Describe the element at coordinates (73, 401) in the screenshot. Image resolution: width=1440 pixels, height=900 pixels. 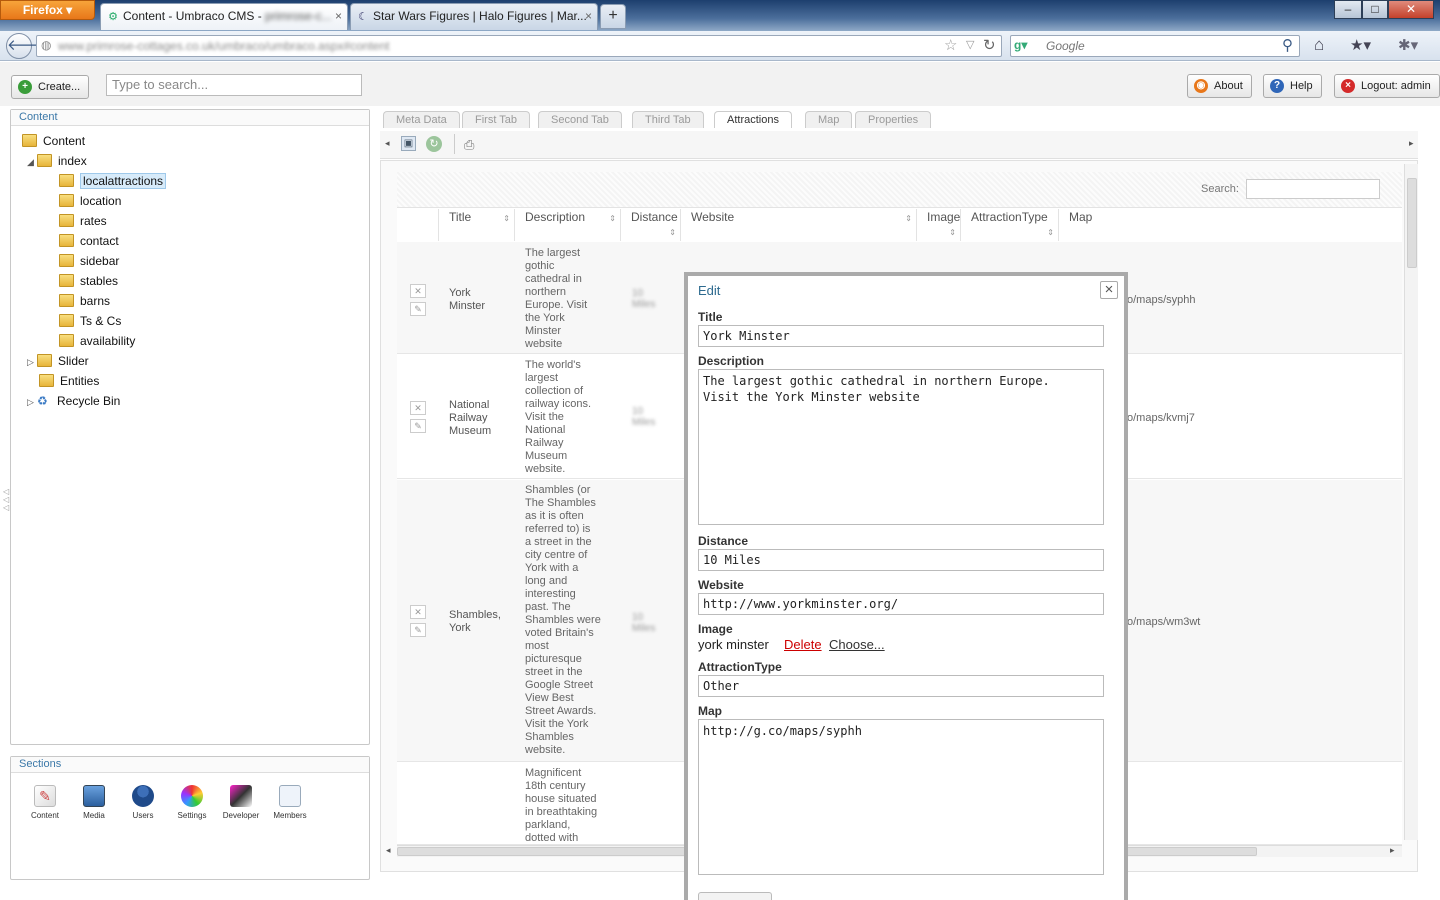
I see `tree-node-recycle-bin: ▷ ♻ Recycle Bin` at that location.